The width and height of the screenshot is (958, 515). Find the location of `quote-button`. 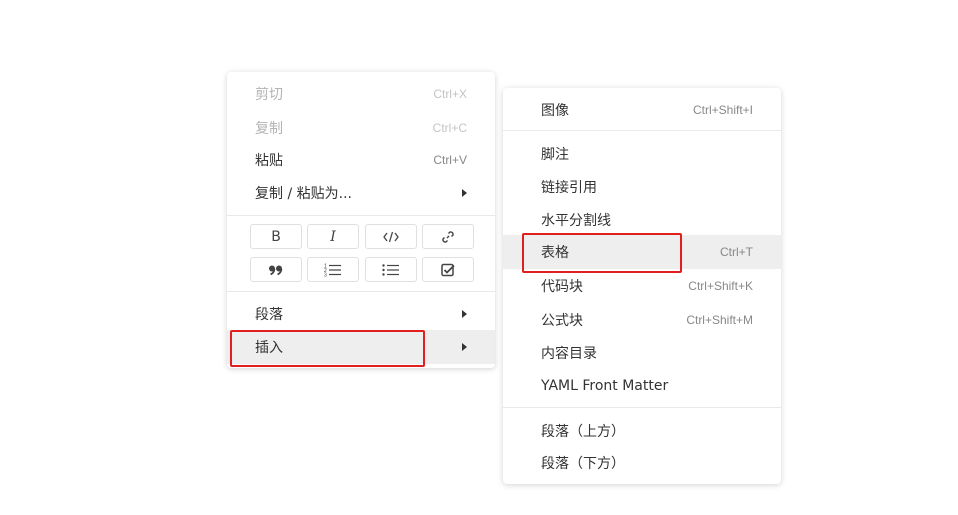

quote-button is located at coordinates (276, 269).